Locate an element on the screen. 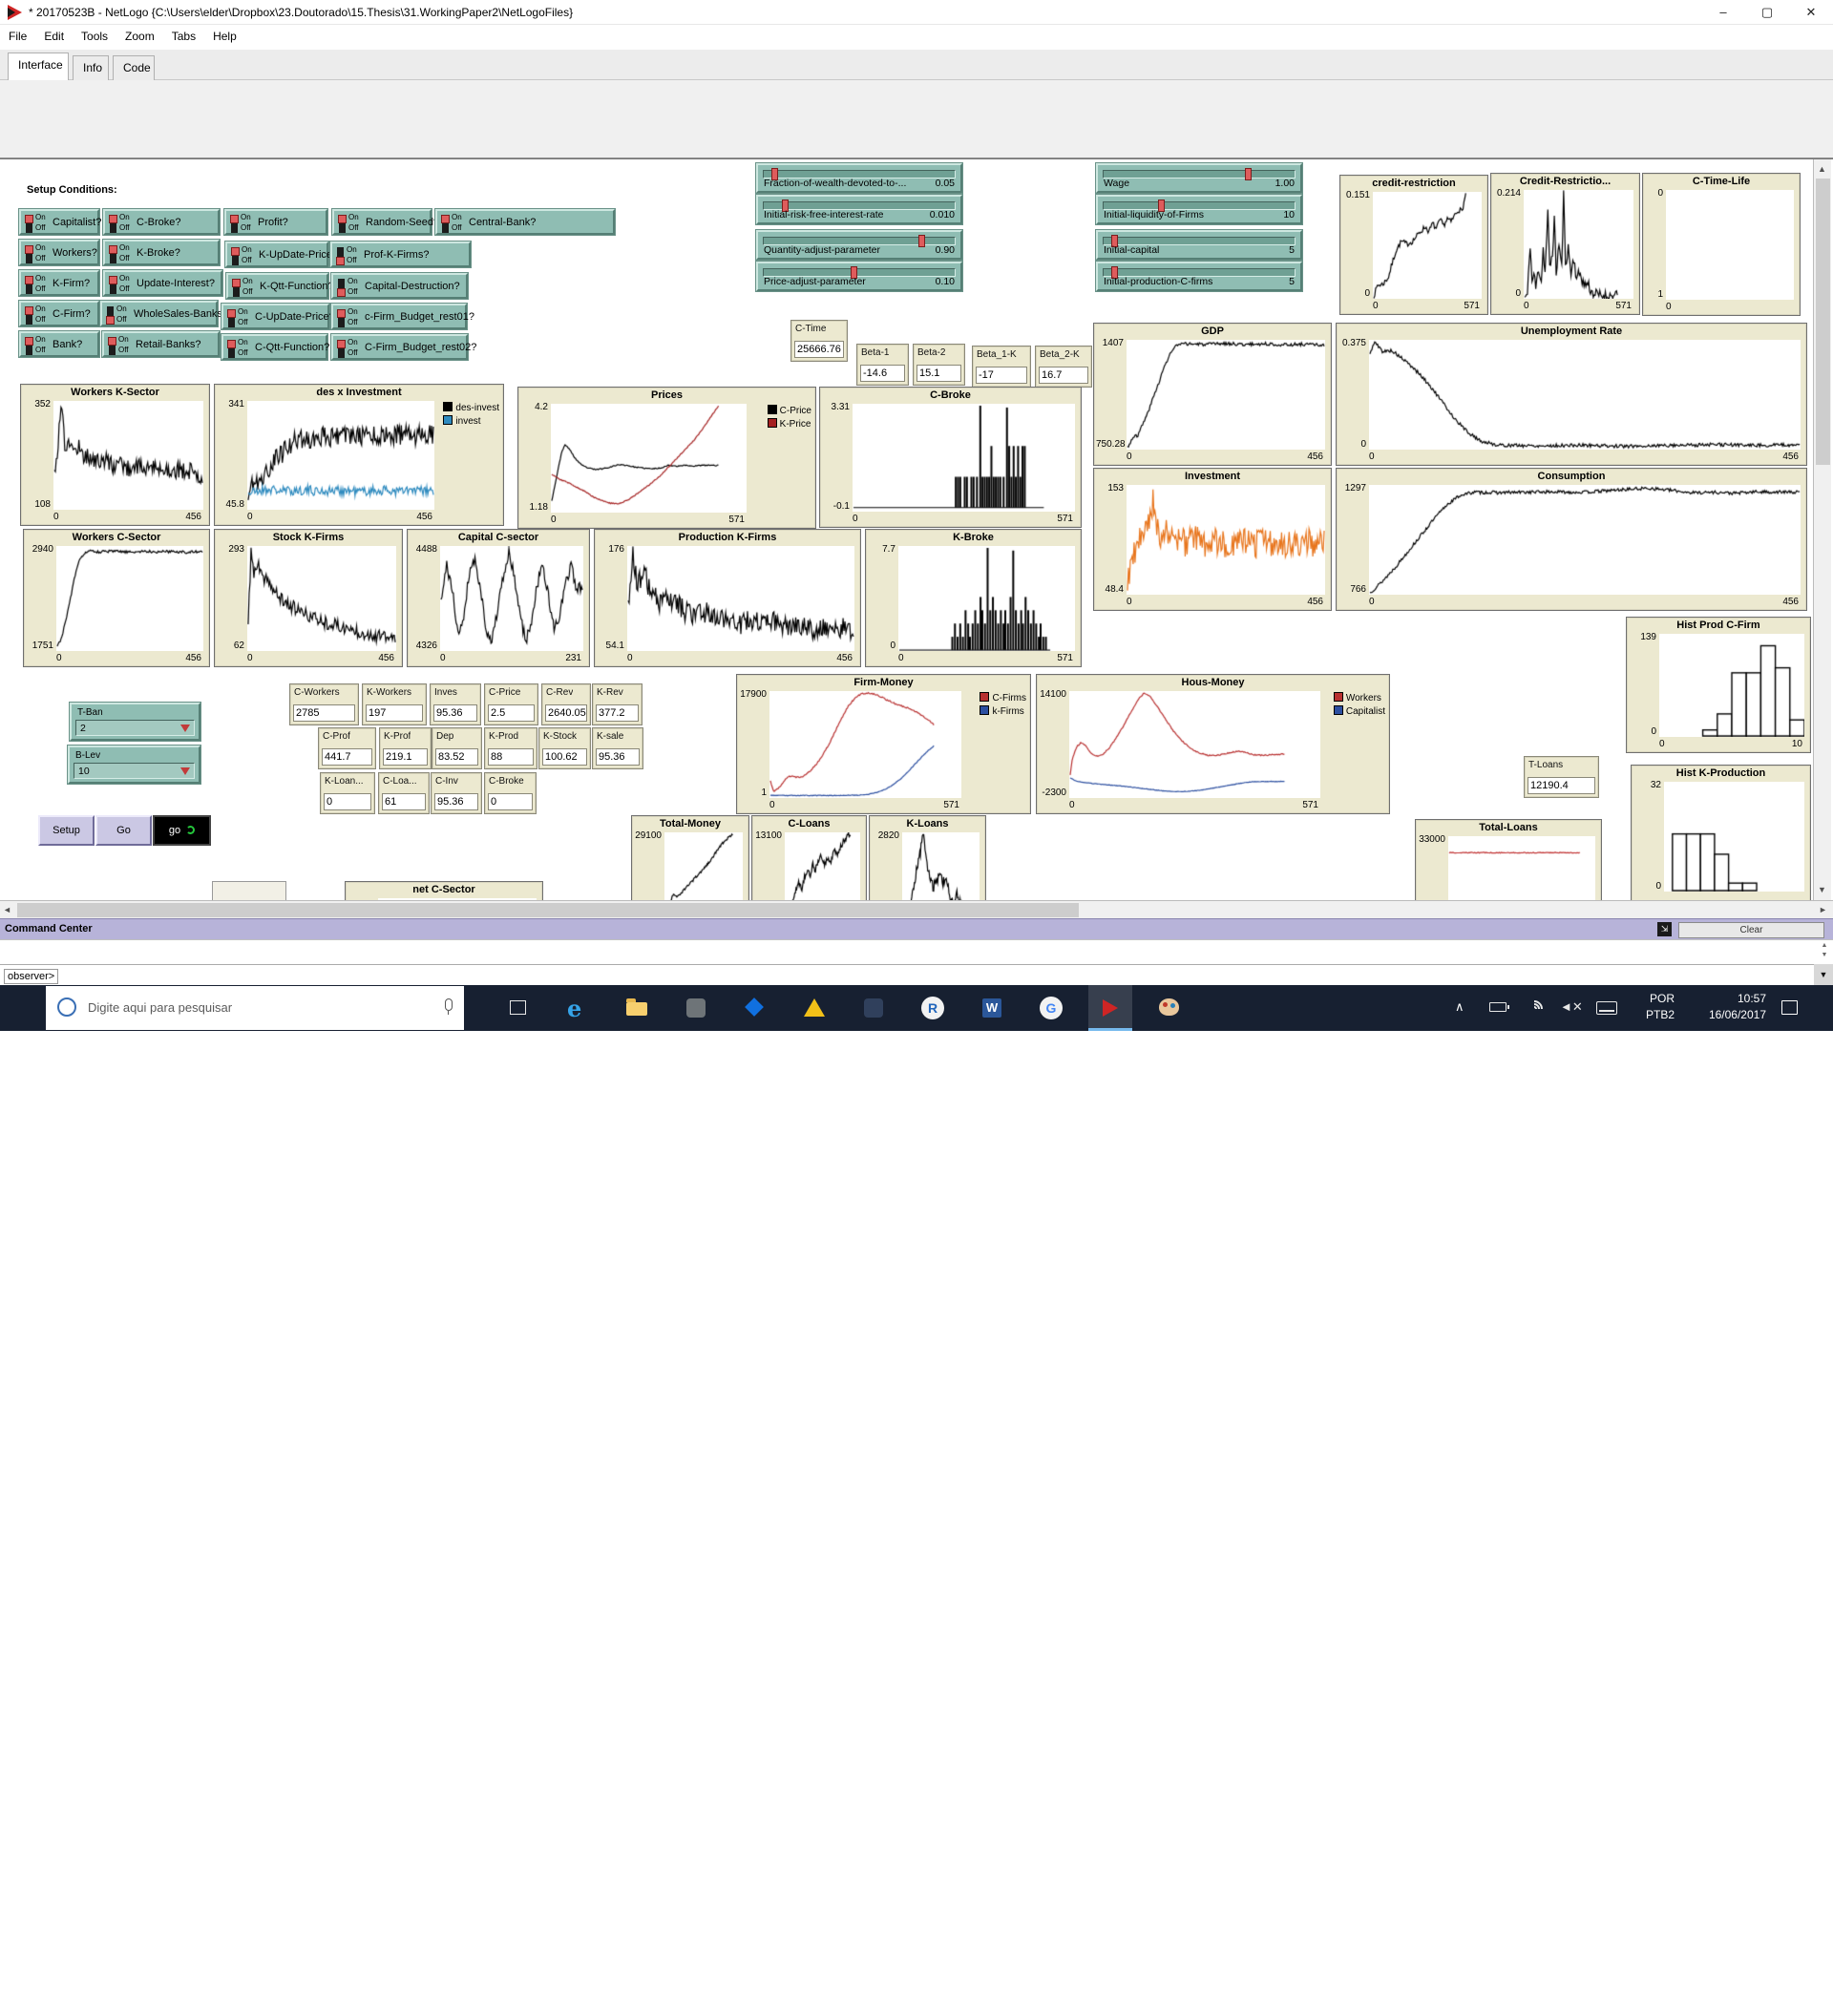 The image size is (1833, 2016). switch-workers: On Off Workers? is located at coordinates (59, 252).